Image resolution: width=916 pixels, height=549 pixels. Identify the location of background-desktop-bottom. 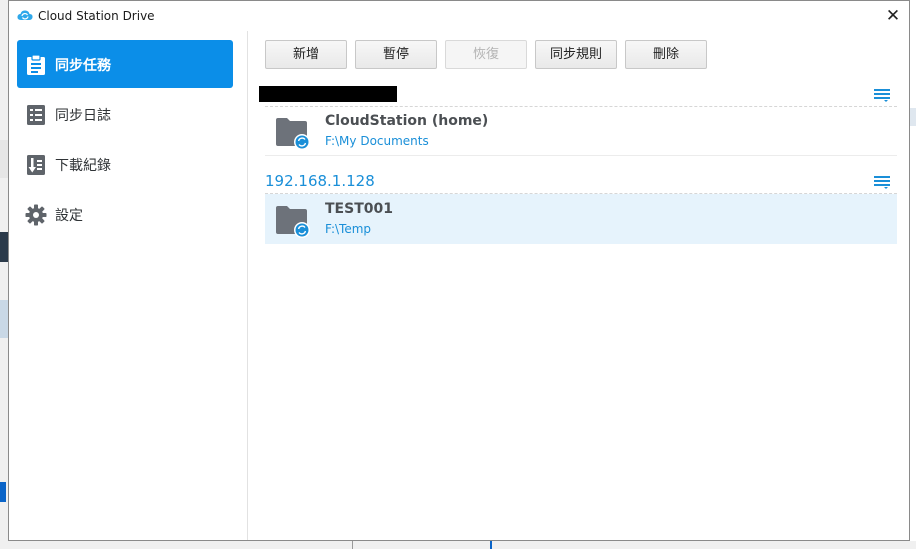
(458, 545).